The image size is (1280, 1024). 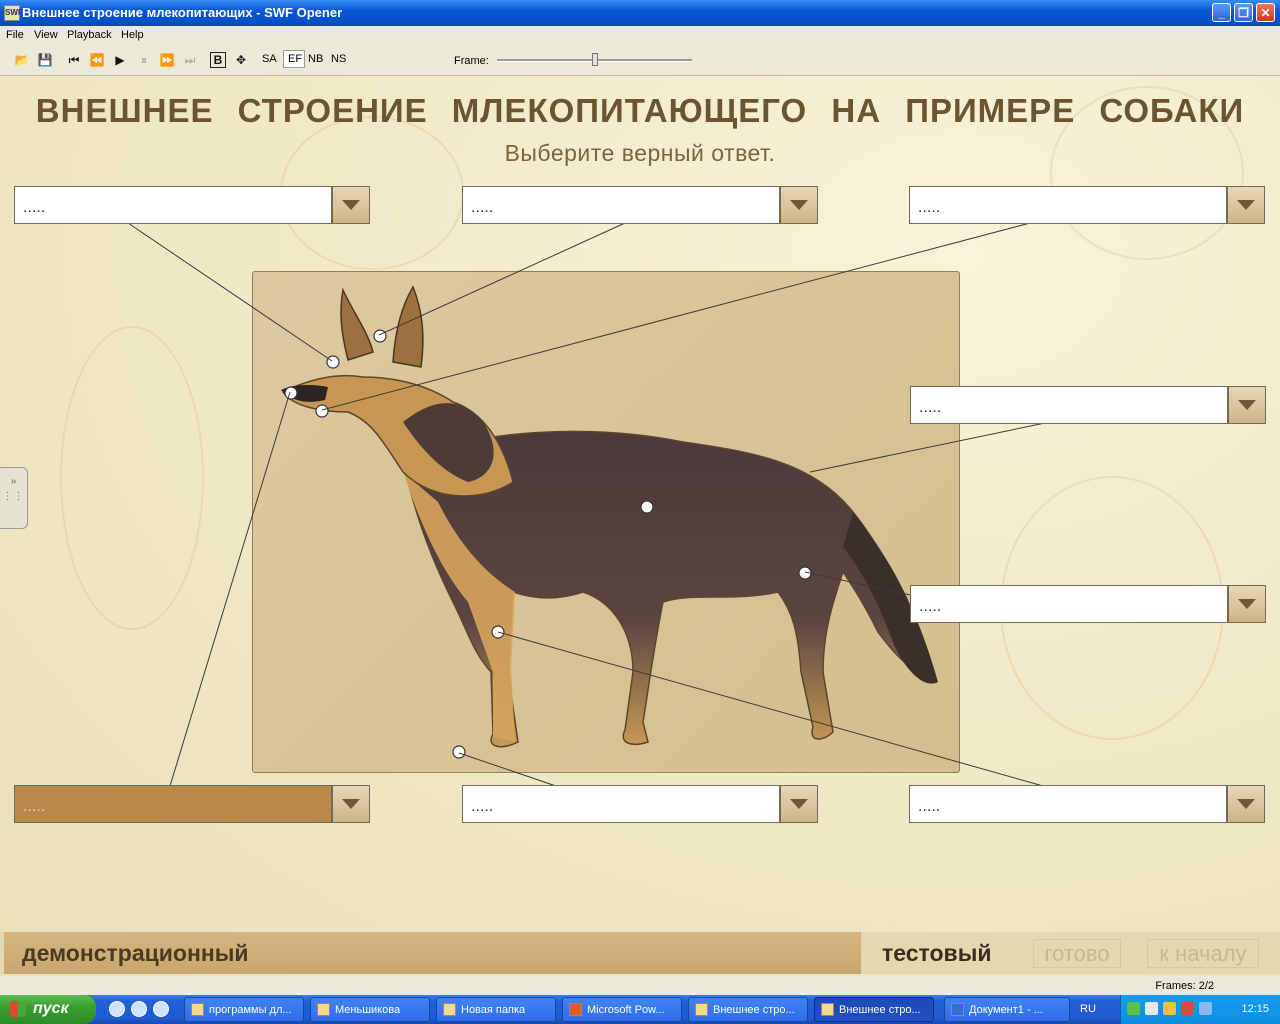 What do you see at coordinates (357, 324) in the screenshot?
I see `dog-ear-left` at bounding box center [357, 324].